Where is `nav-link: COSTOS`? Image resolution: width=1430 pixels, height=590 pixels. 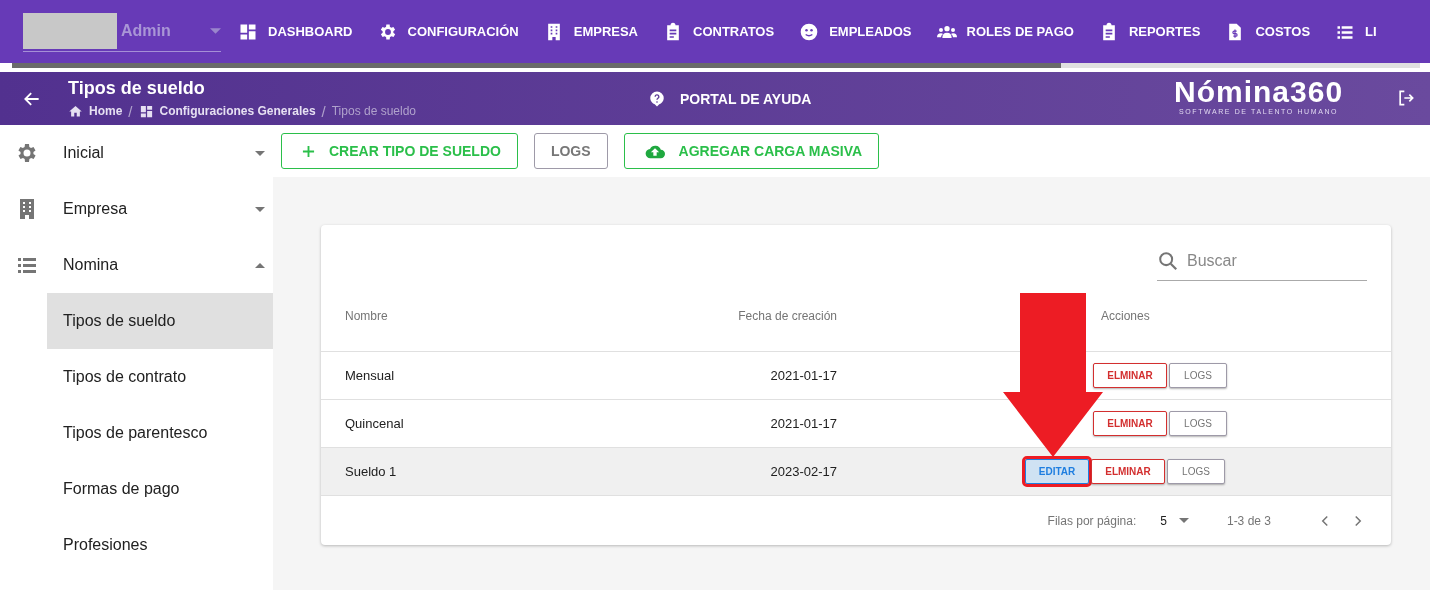
nav-link: COSTOS is located at coordinates (1268, 31).